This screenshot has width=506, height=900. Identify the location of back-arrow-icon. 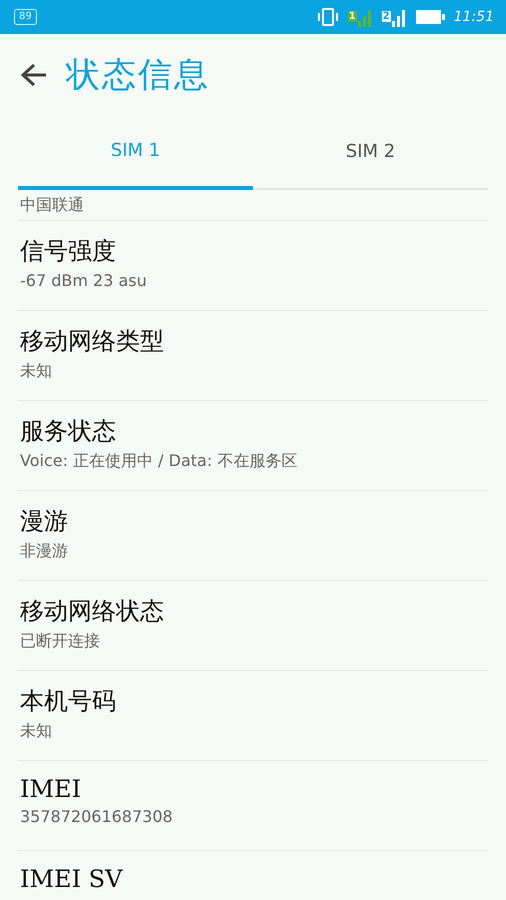
(34, 75).